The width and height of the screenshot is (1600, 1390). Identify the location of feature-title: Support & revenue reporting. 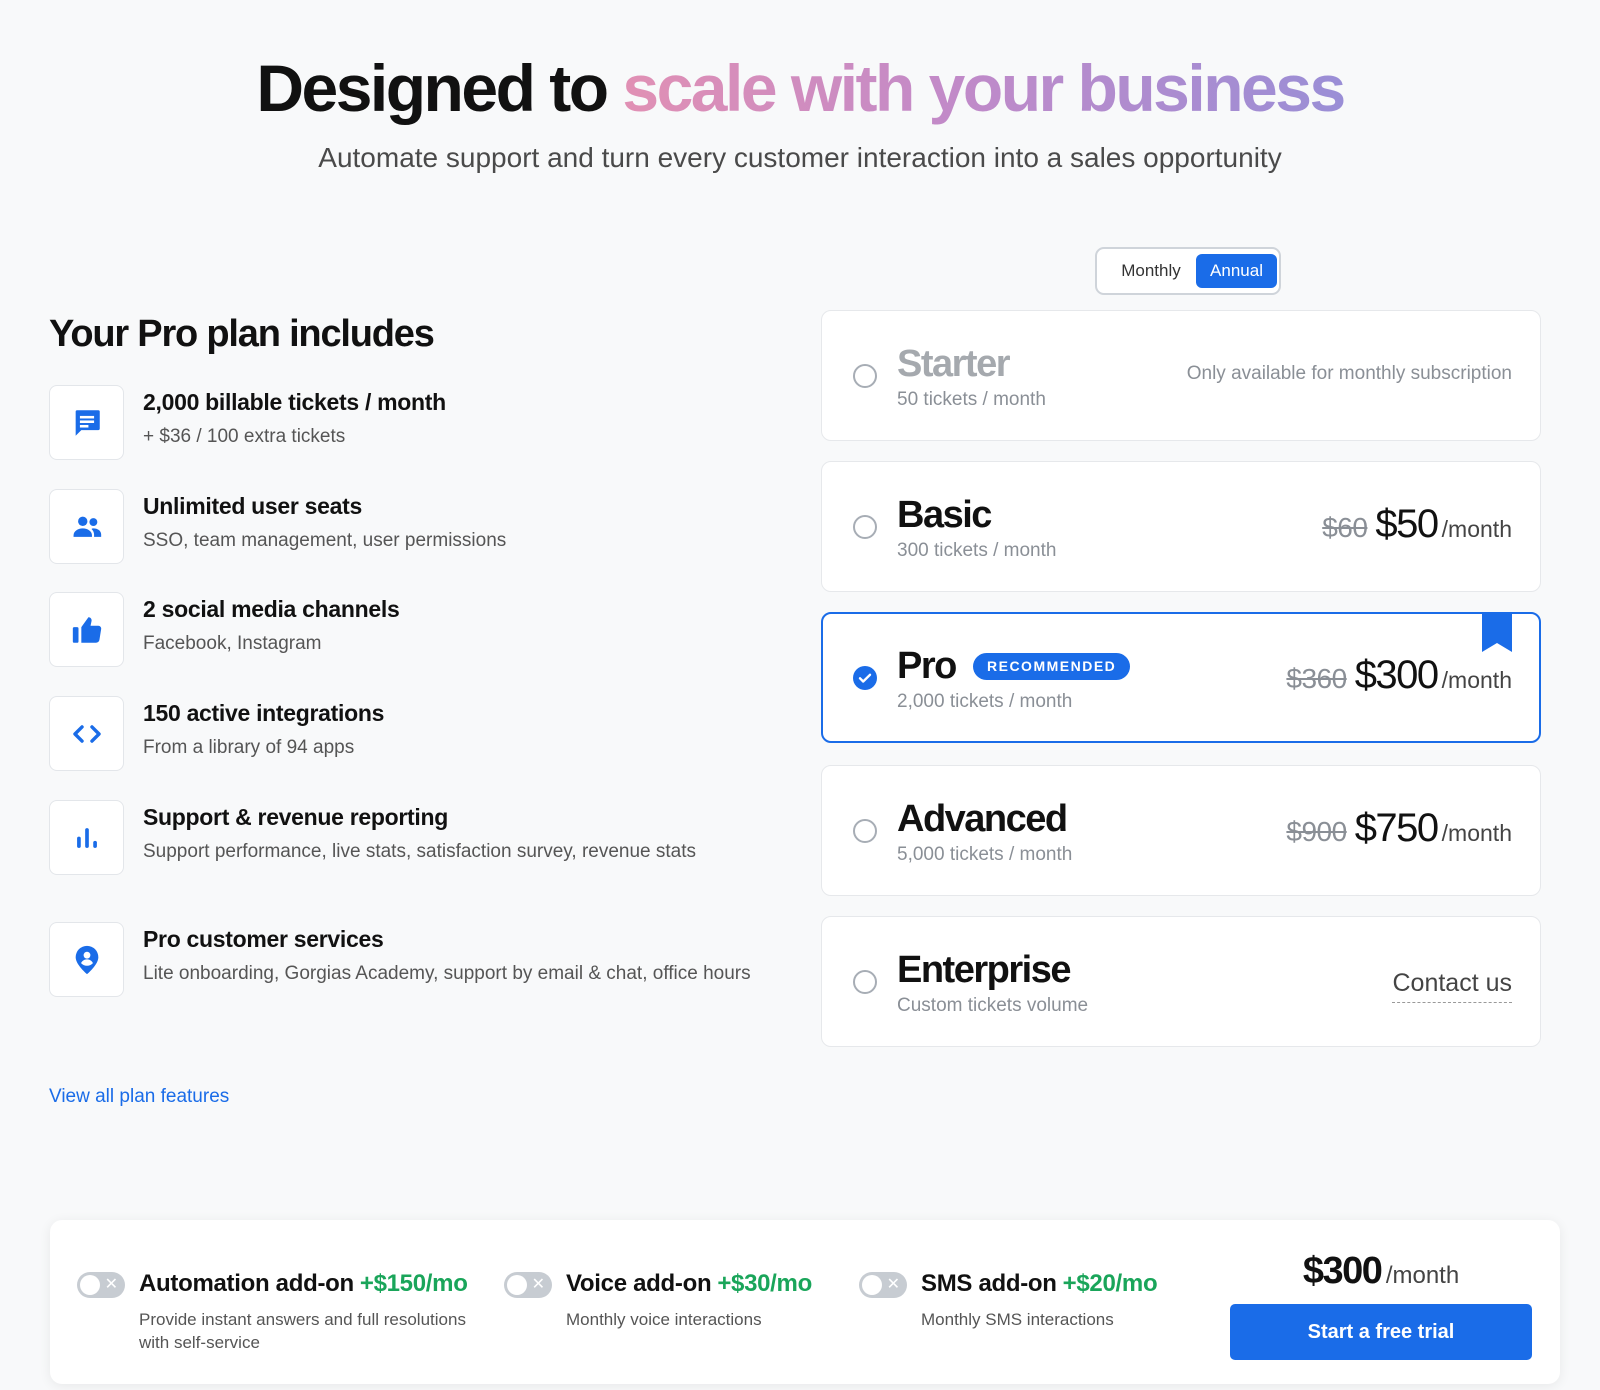
(295, 817).